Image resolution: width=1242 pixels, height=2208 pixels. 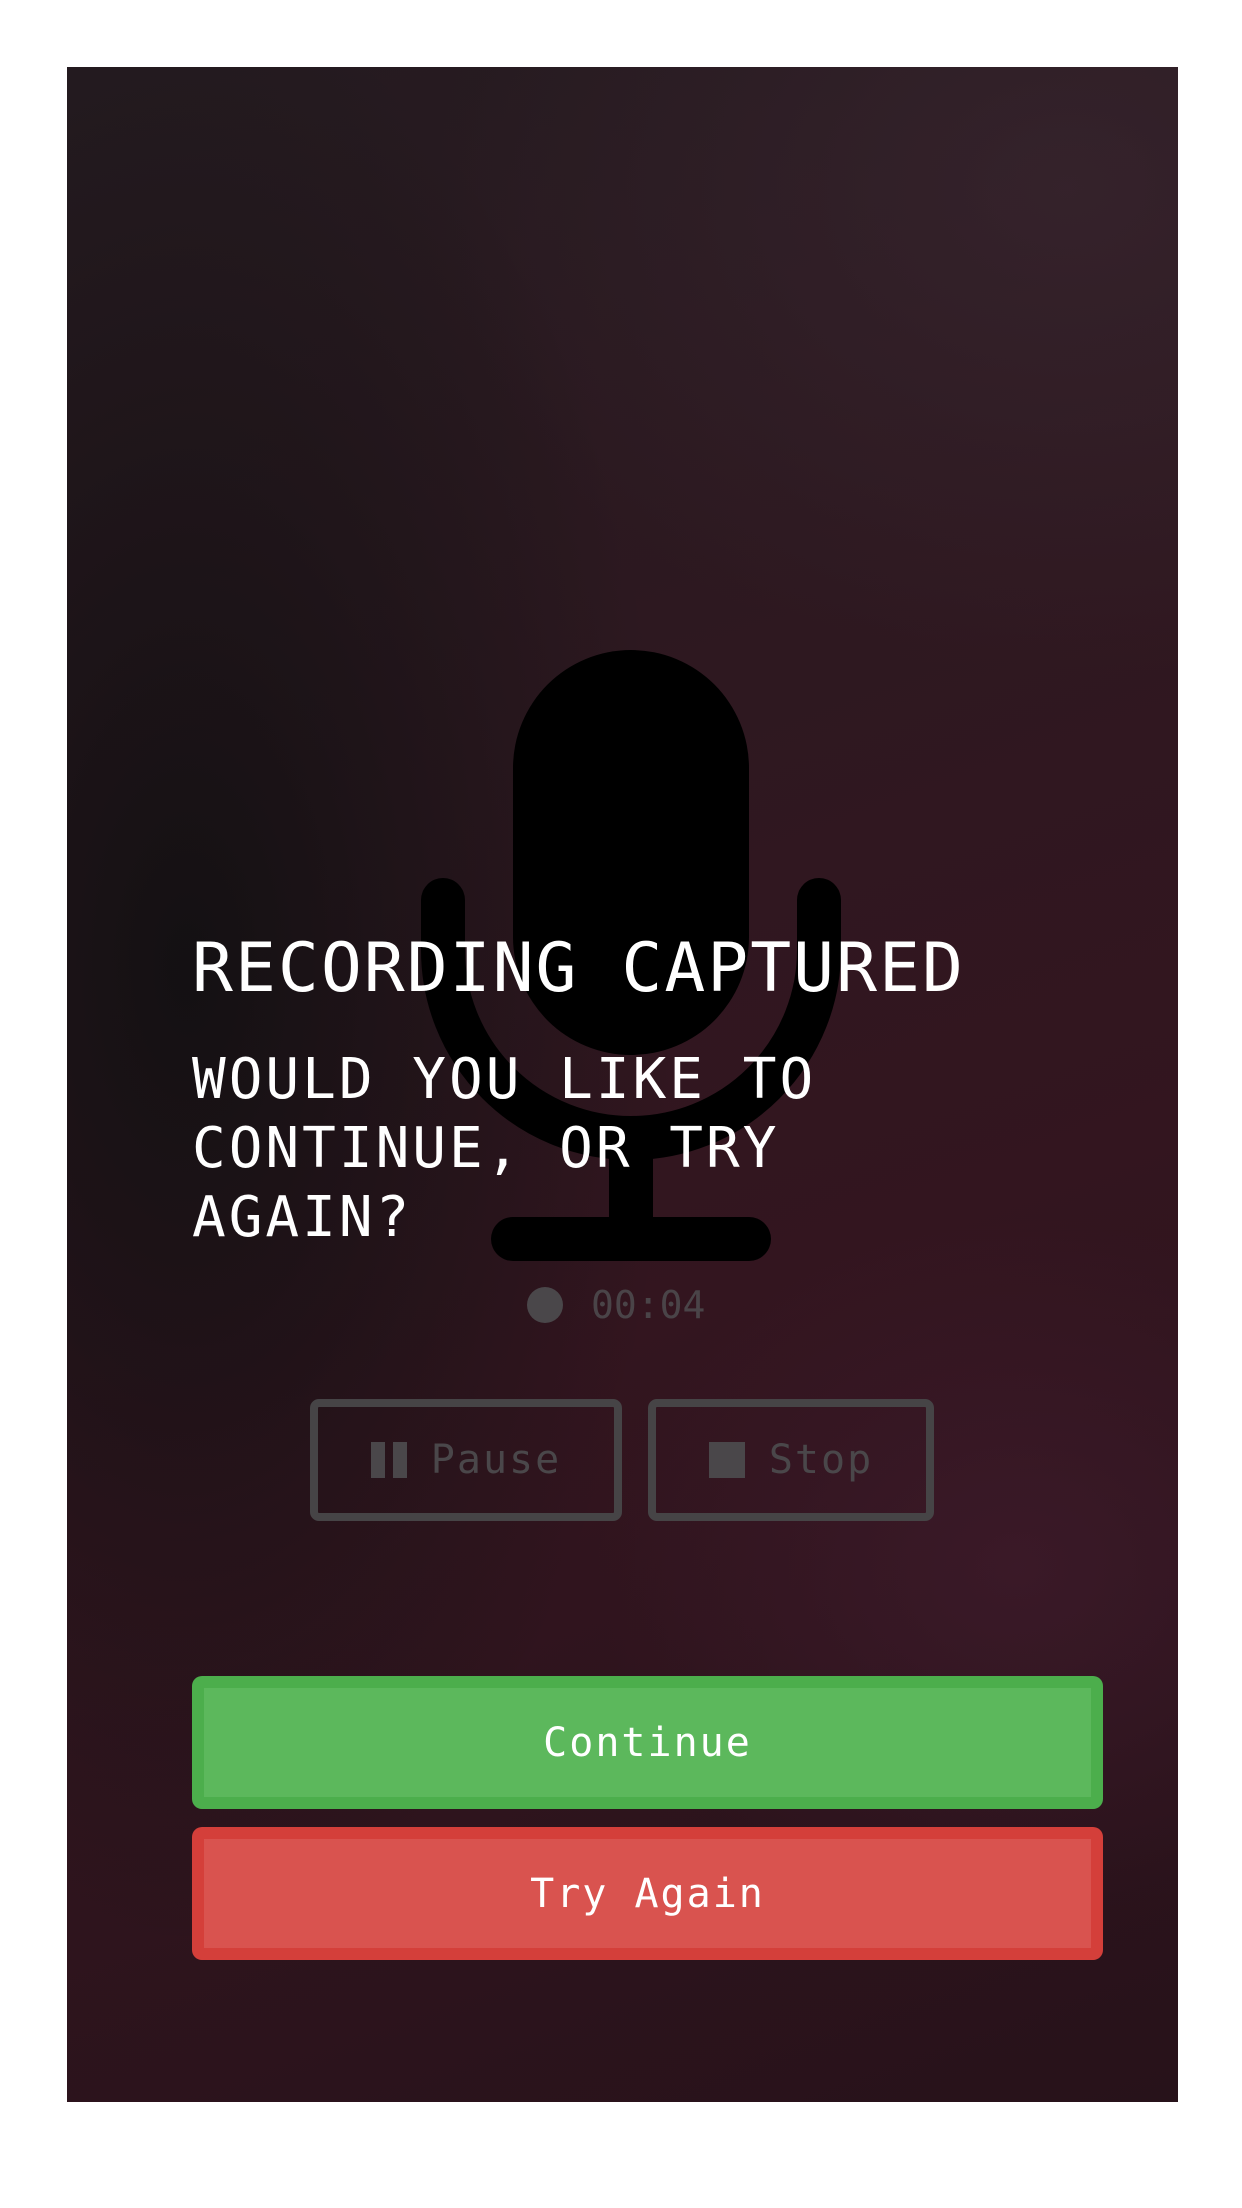 I want to click on stop-icon, so click(x=726, y=1460).